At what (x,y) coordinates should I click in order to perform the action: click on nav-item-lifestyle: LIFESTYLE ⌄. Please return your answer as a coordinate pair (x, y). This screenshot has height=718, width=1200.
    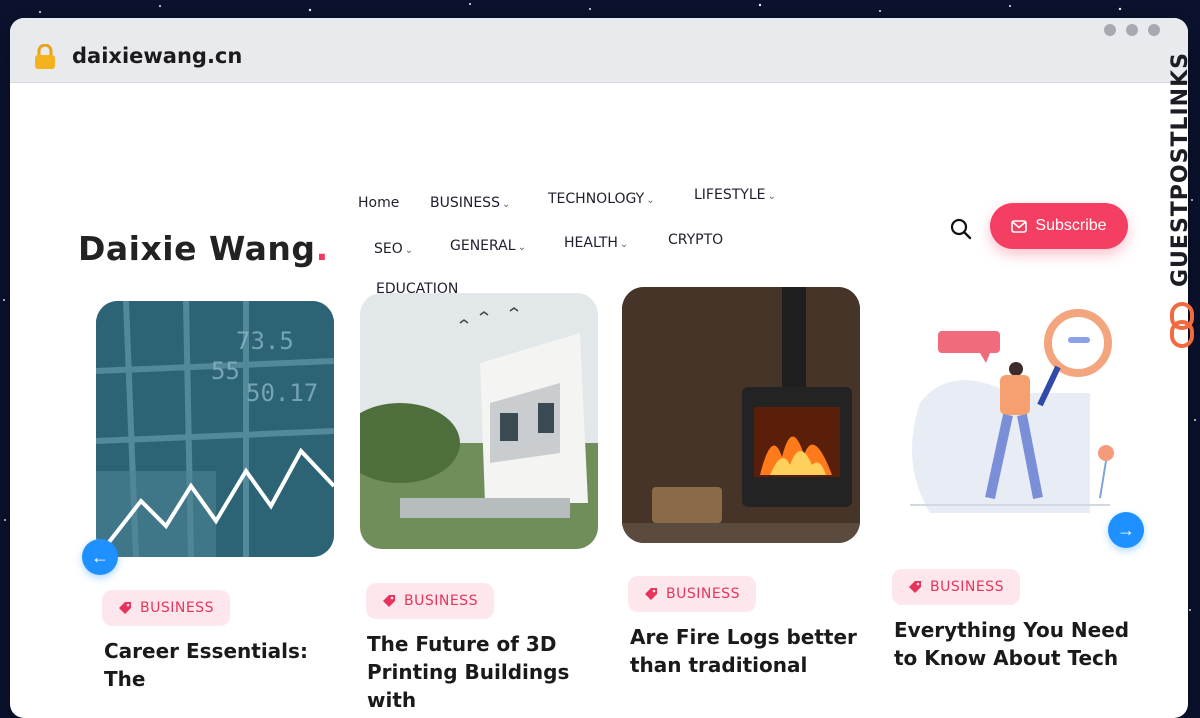
    Looking at the image, I should click on (735, 195).